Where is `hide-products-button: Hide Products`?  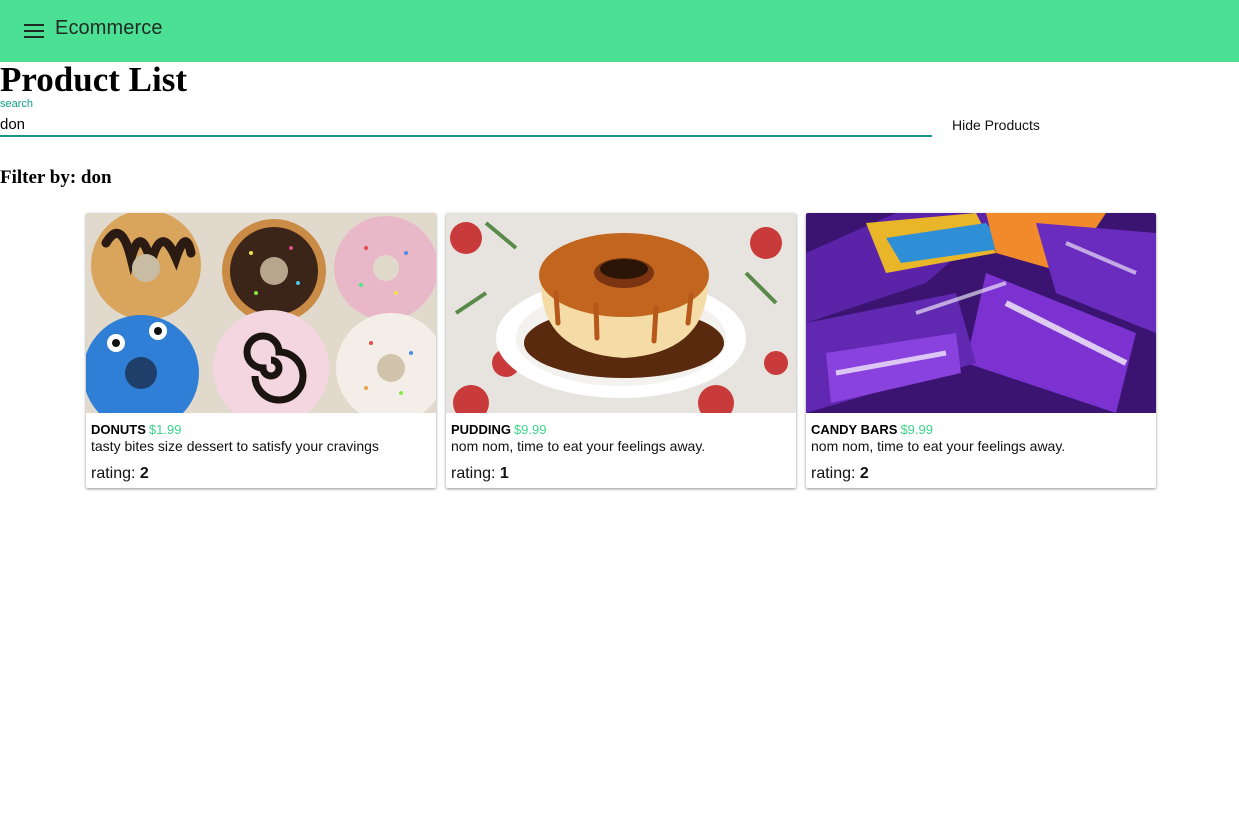
hide-products-button: Hide Products is located at coordinates (996, 125).